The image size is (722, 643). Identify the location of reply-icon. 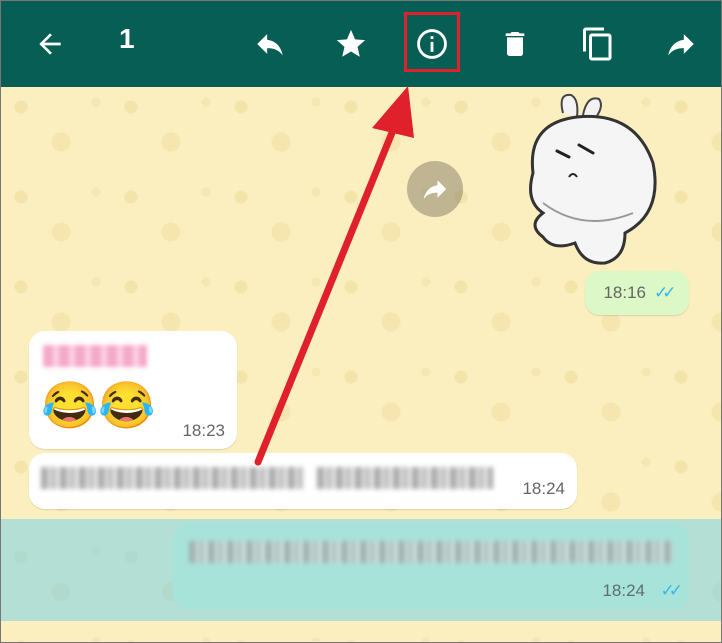
(270, 45).